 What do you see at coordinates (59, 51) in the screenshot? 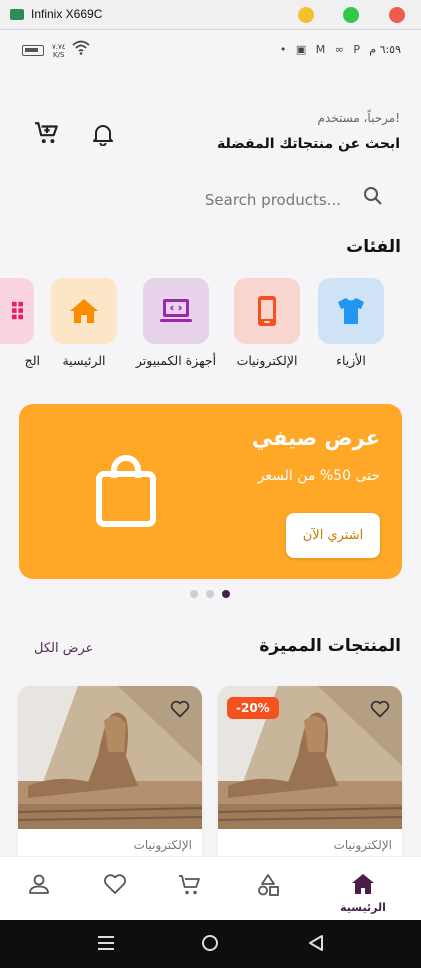
I see `network-speed: ٧.٧٤ K/S` at bounding box center [59, 51].